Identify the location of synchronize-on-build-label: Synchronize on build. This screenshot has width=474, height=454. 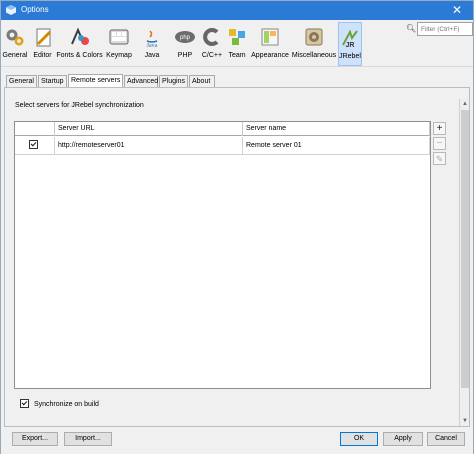
(66, 405).